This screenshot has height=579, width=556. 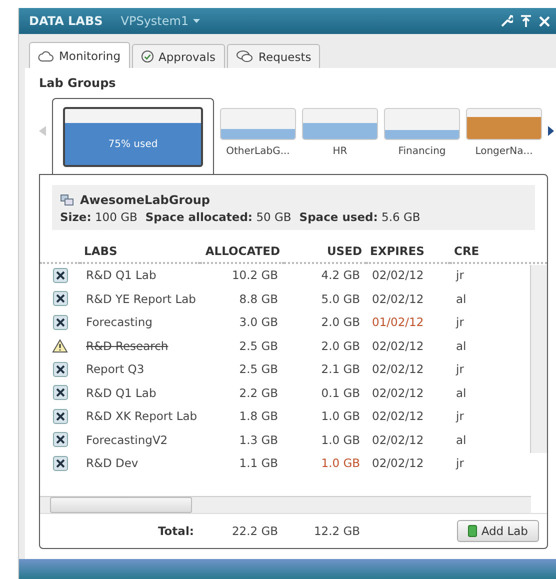 I want to click on column-header: CRE, so click(x=498, y=252).